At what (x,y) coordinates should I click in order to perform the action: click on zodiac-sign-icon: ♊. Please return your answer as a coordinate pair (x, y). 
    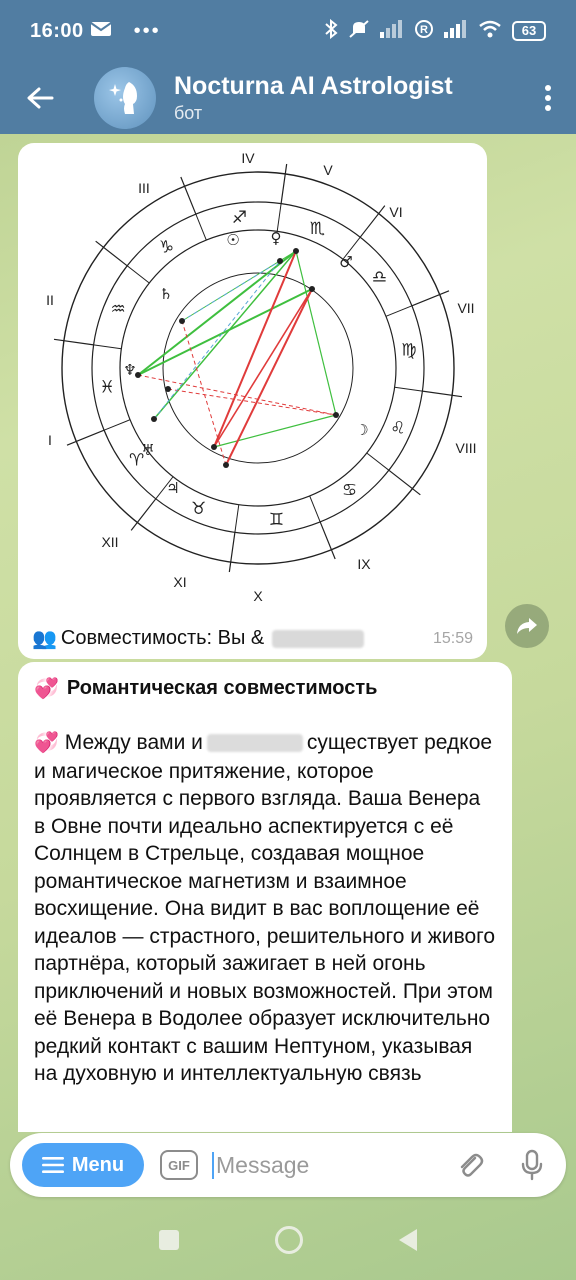
    Looking at the image, I should click on (276, 520).